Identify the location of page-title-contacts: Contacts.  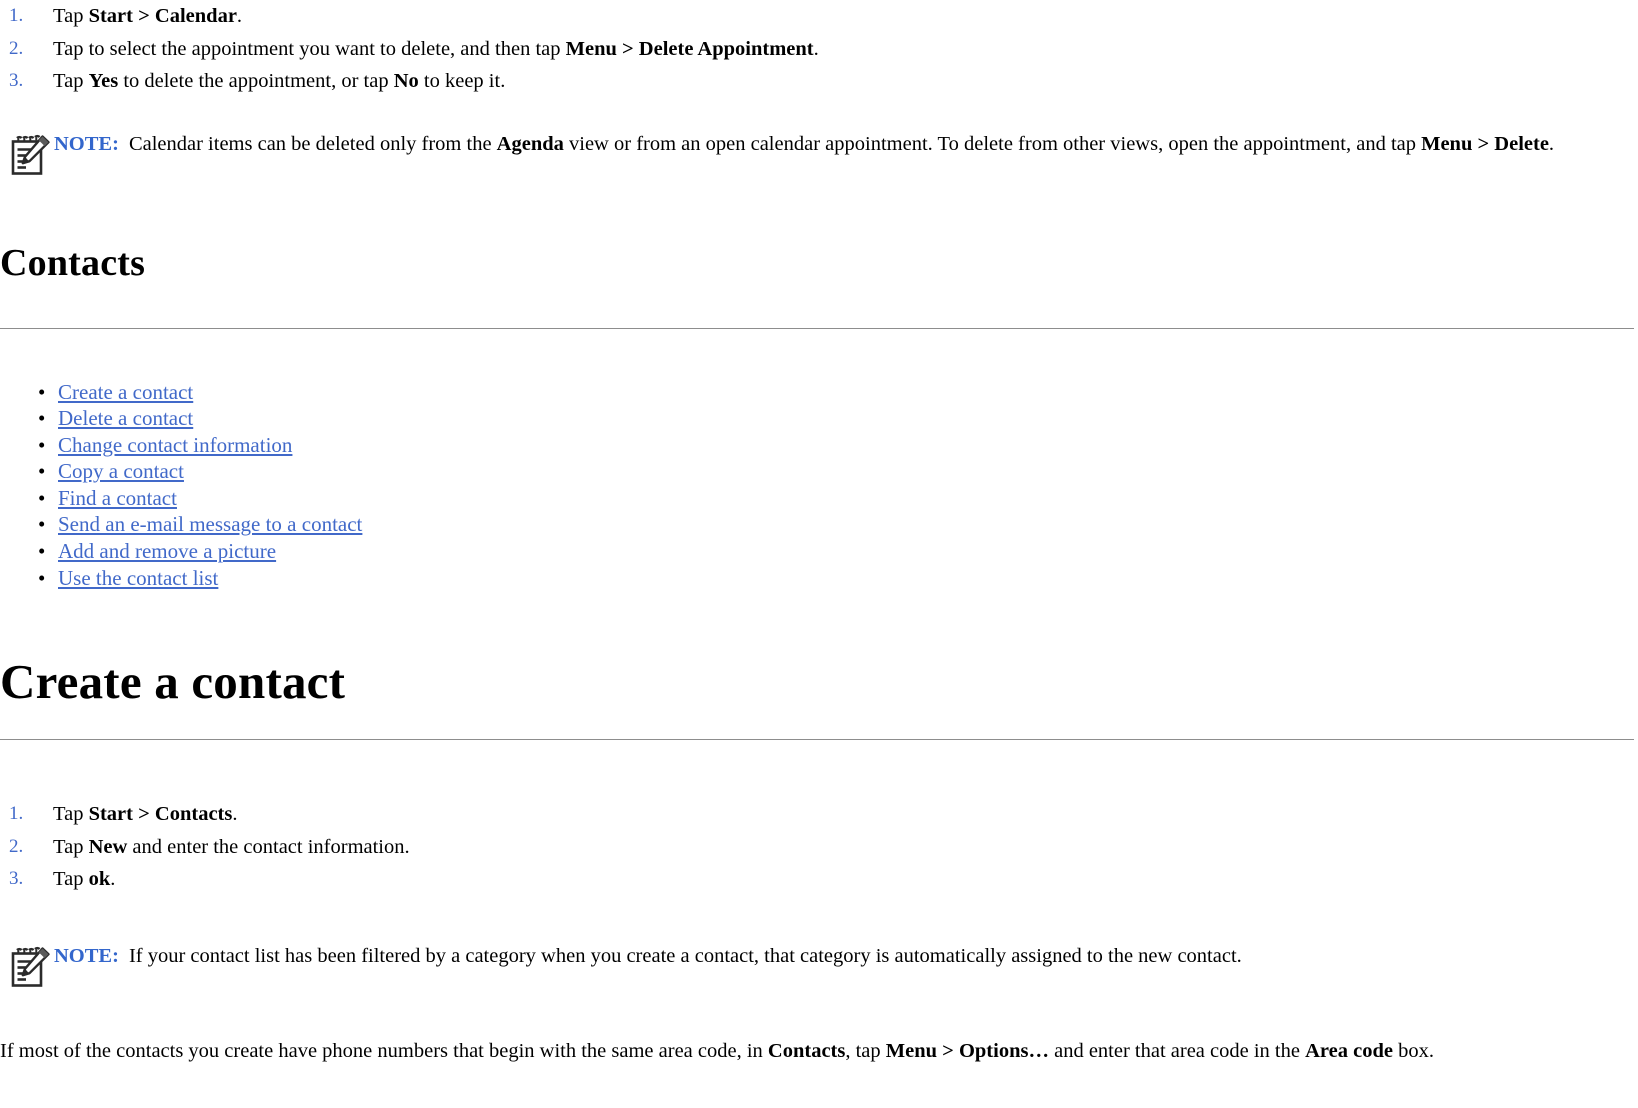
(73, 262).